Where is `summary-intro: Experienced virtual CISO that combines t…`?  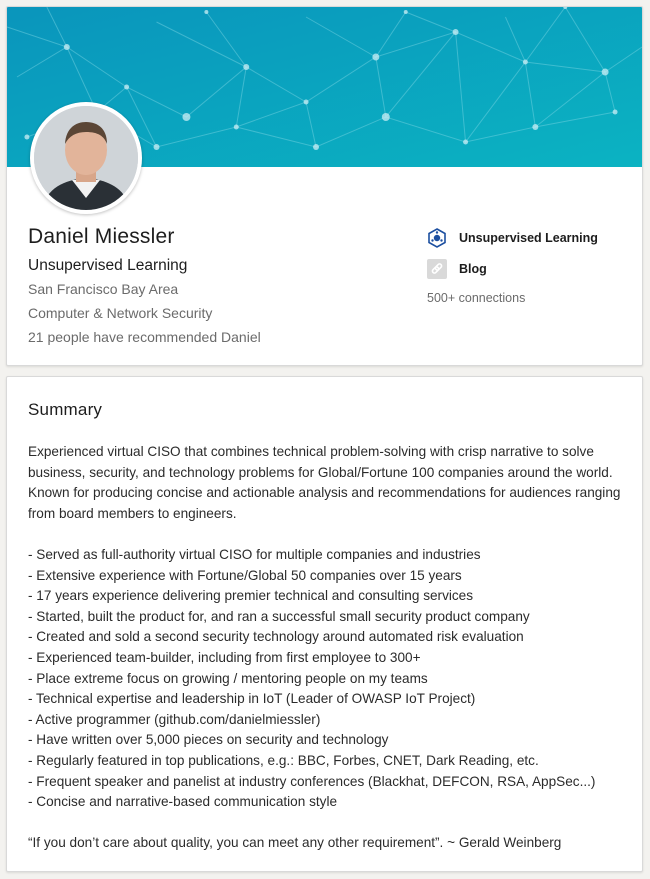 summary-intro: Experienced virtual CISO that combines t… is located at coordinates (324, 482).